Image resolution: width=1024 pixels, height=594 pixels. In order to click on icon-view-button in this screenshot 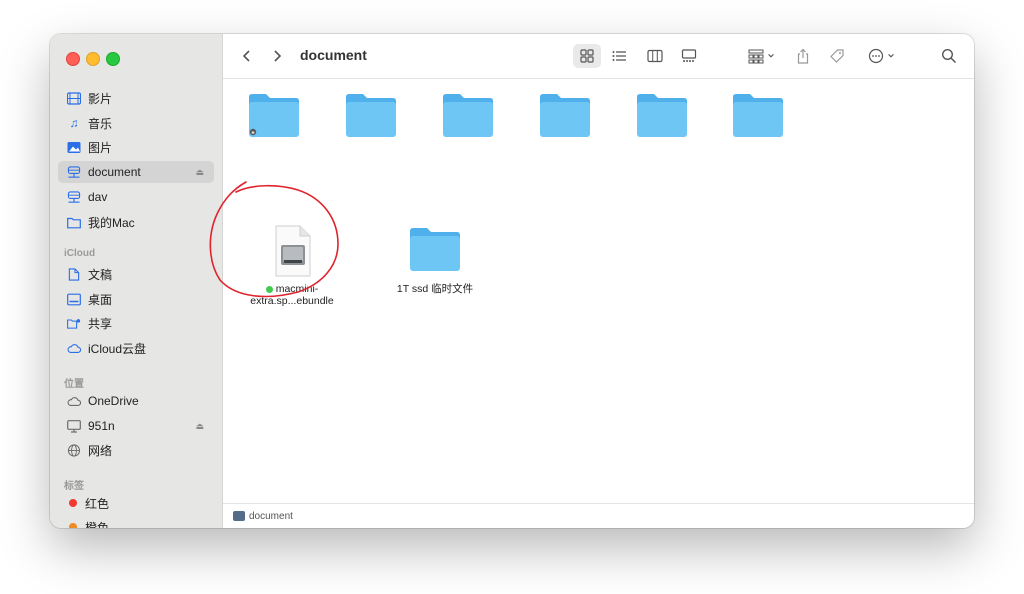, I will do `click(587, 56)`.